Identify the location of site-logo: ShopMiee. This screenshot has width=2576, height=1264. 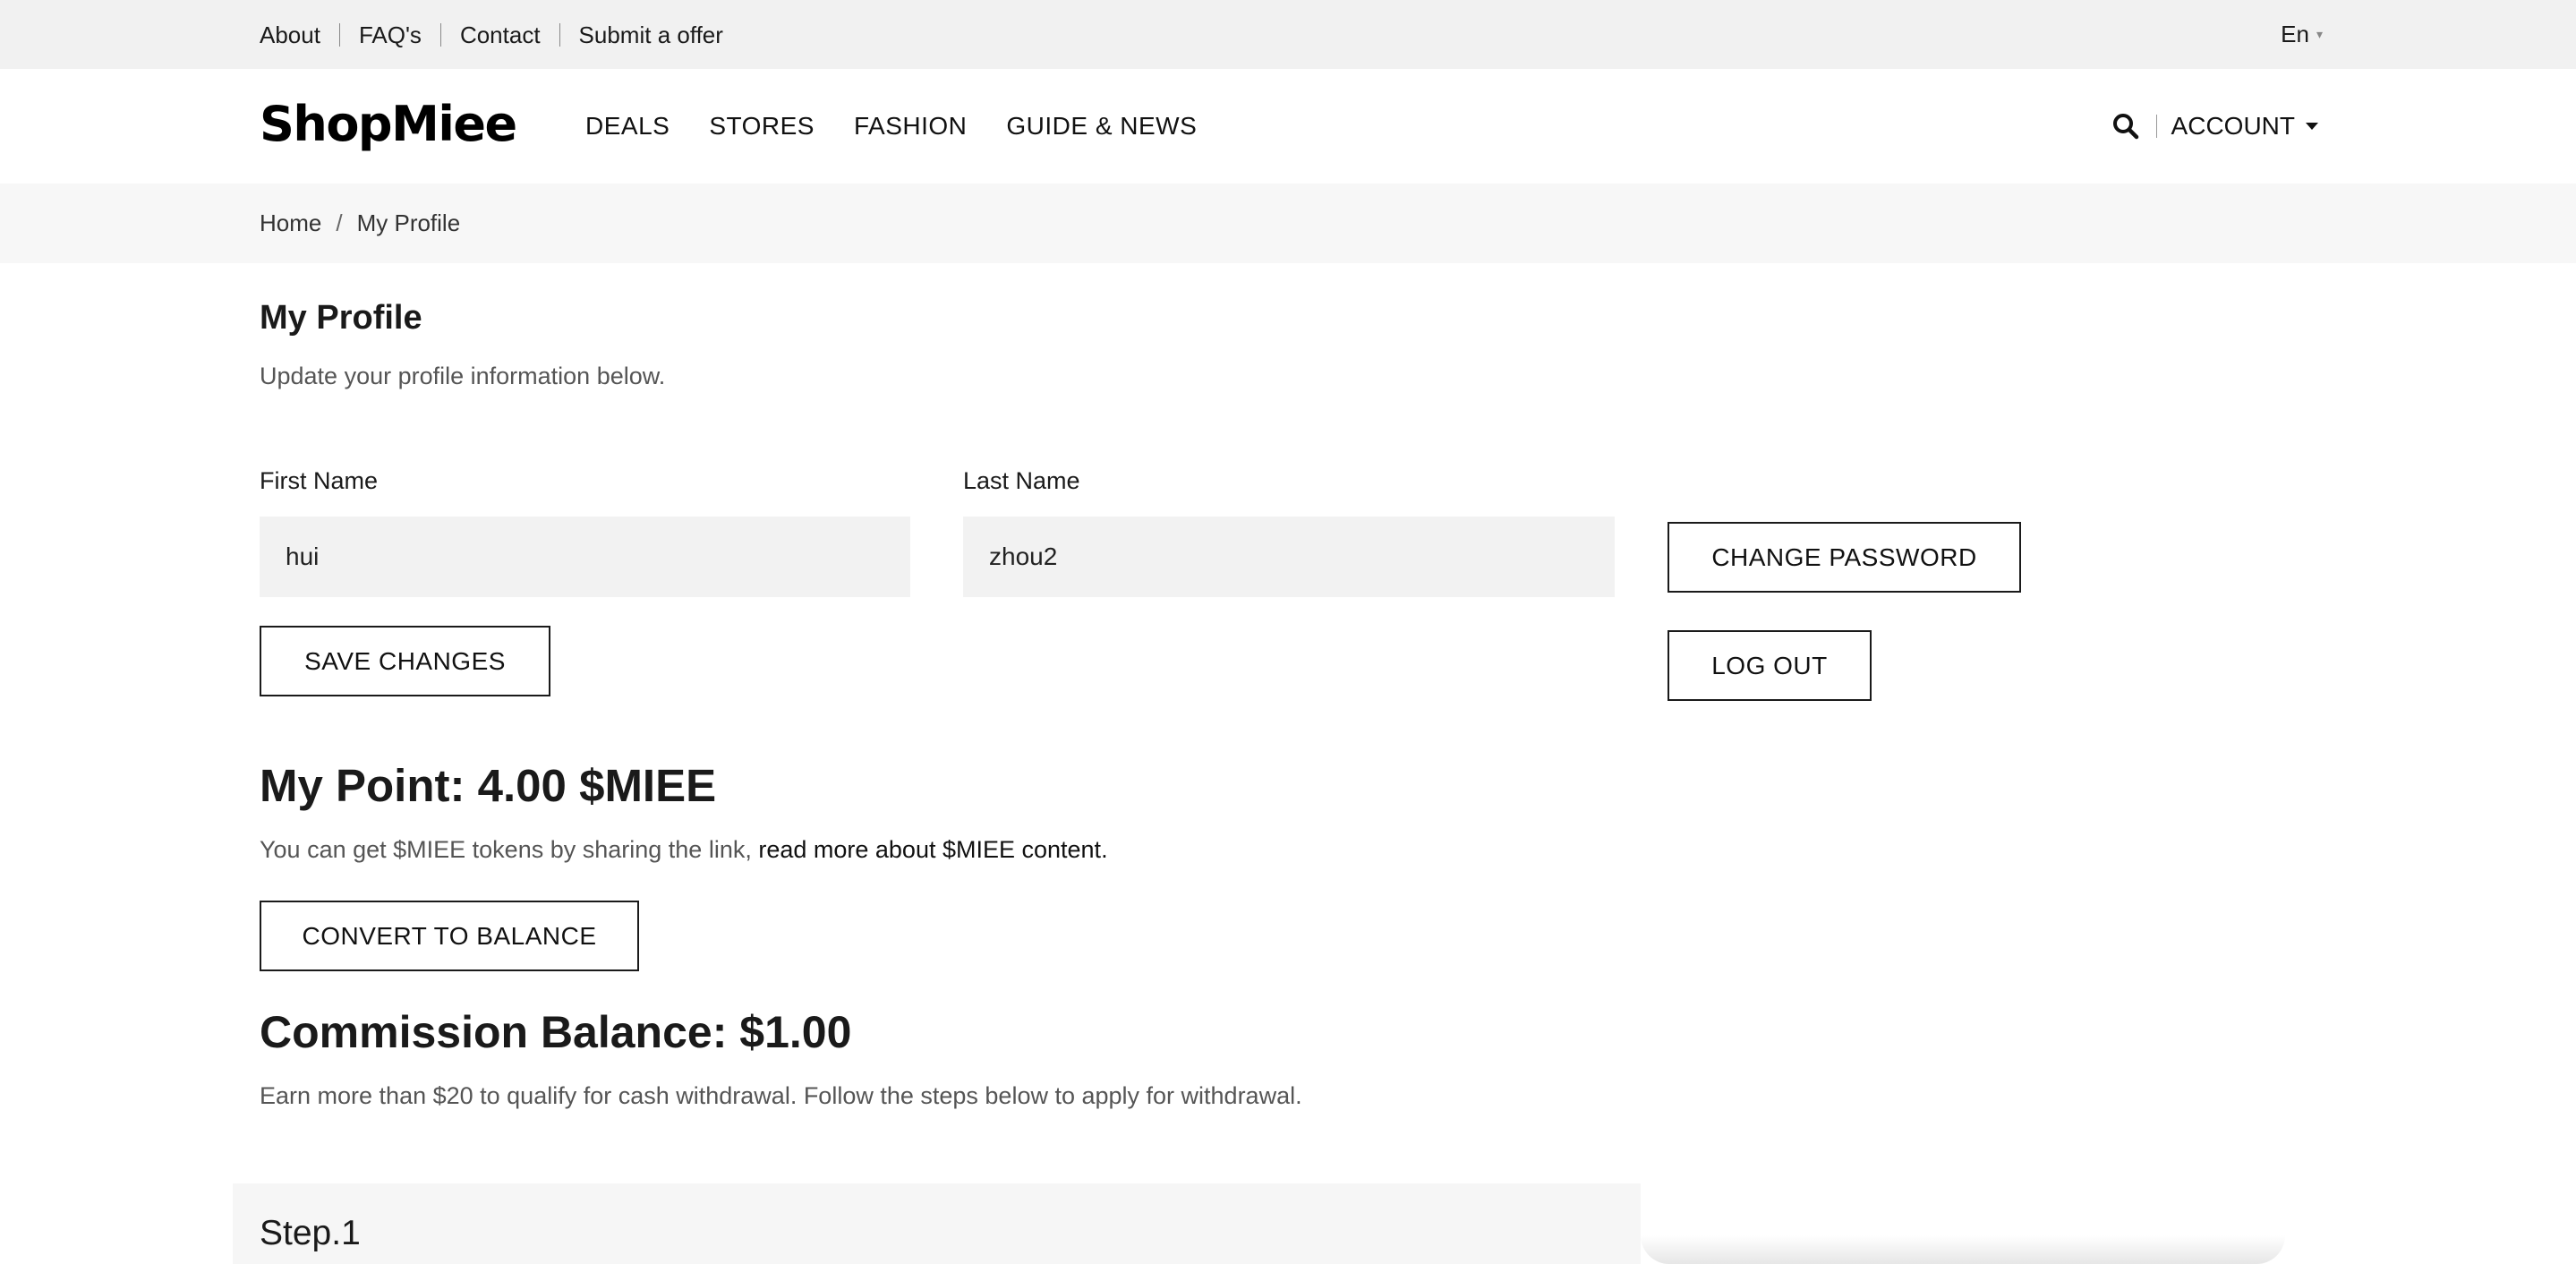
(388, 124).